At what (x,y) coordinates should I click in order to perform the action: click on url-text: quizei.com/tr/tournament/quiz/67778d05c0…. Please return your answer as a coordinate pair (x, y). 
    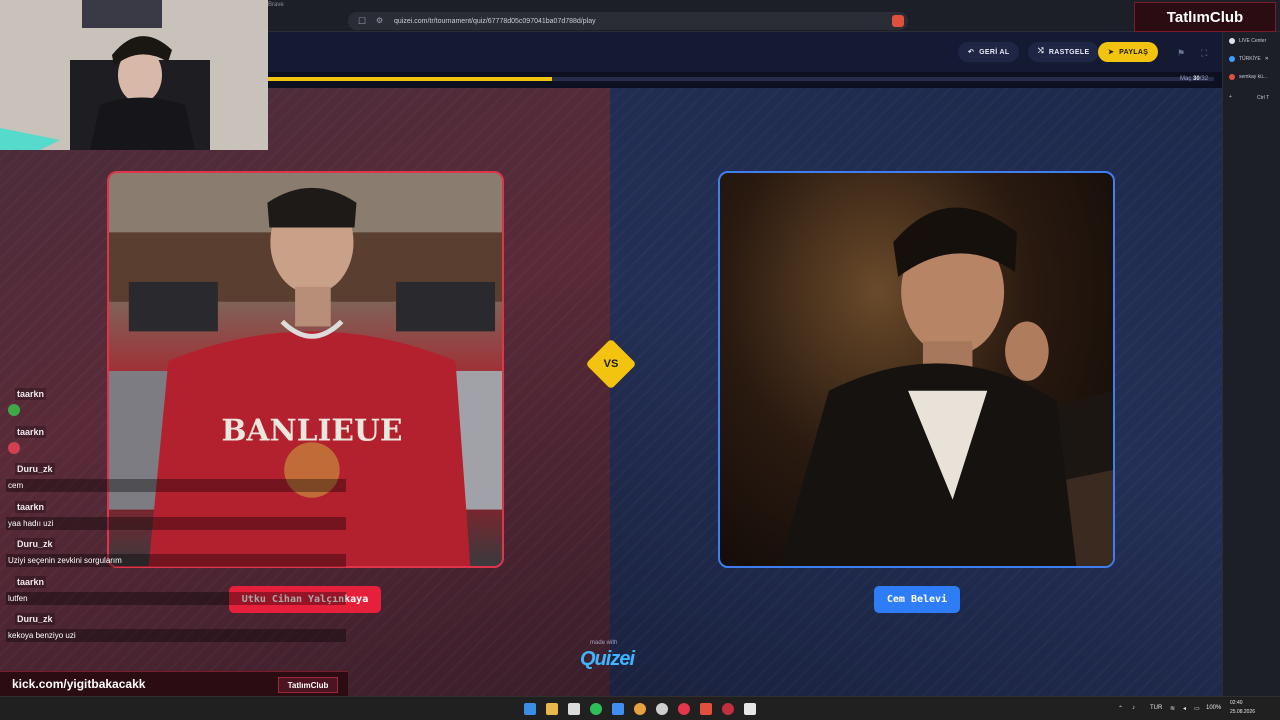
    Looking at the image, I should click on (495, 21).